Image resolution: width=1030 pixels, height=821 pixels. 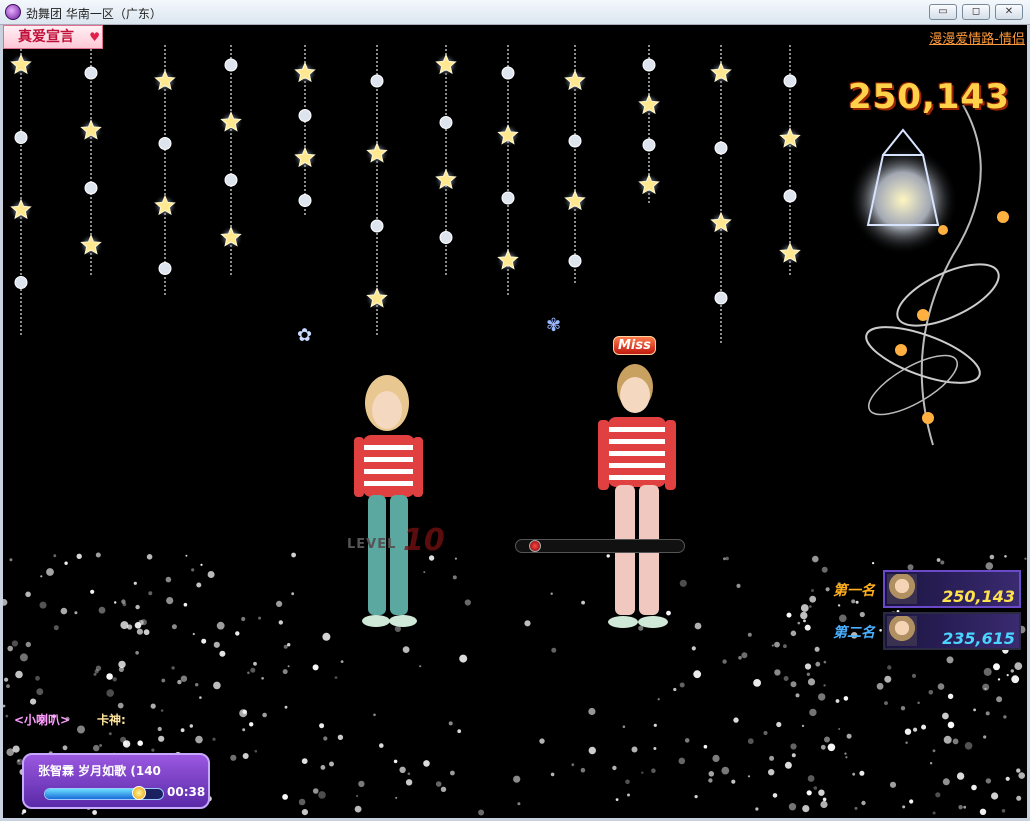 I want to click on miss-indicator: Miss, so click(x=634, y=345).